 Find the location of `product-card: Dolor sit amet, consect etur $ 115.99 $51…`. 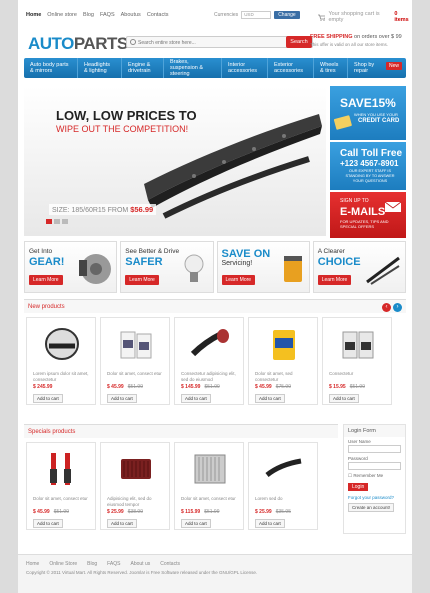

product-card: Dolor sit amet, consect etur $ 115.99 $51… is located at coordinates (209, 486).